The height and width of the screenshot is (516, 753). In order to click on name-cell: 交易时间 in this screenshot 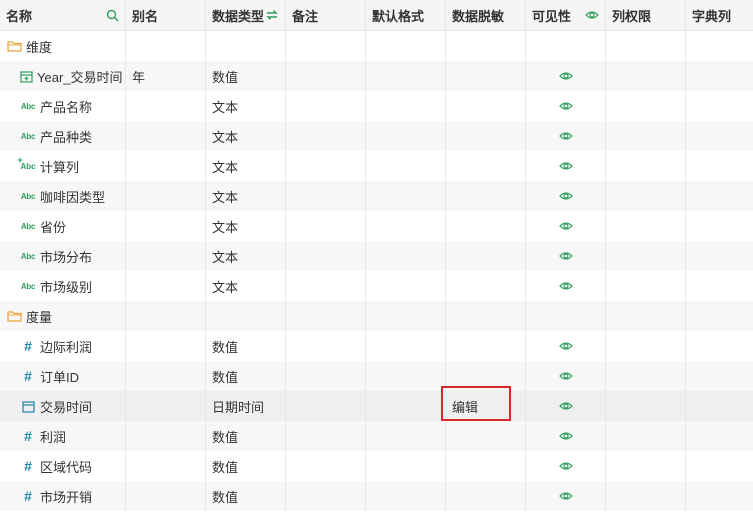, I will do `click(63, 406)`.